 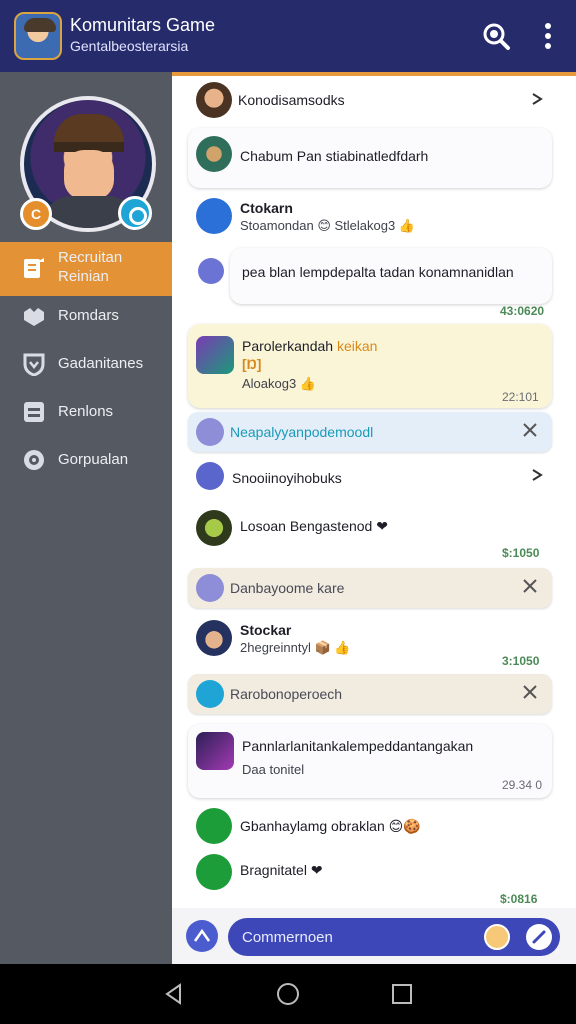 I want to click on message-text: Pannlarlanitankalempeddantangakan, so click(x=358, y=746).